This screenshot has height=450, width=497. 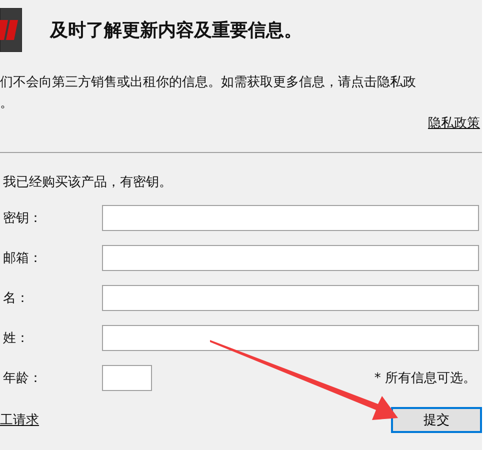 What do you see at coordinates (436, 420) in the screenshot?
I see `submit-button: 提交` at bounding box center [436, 420].